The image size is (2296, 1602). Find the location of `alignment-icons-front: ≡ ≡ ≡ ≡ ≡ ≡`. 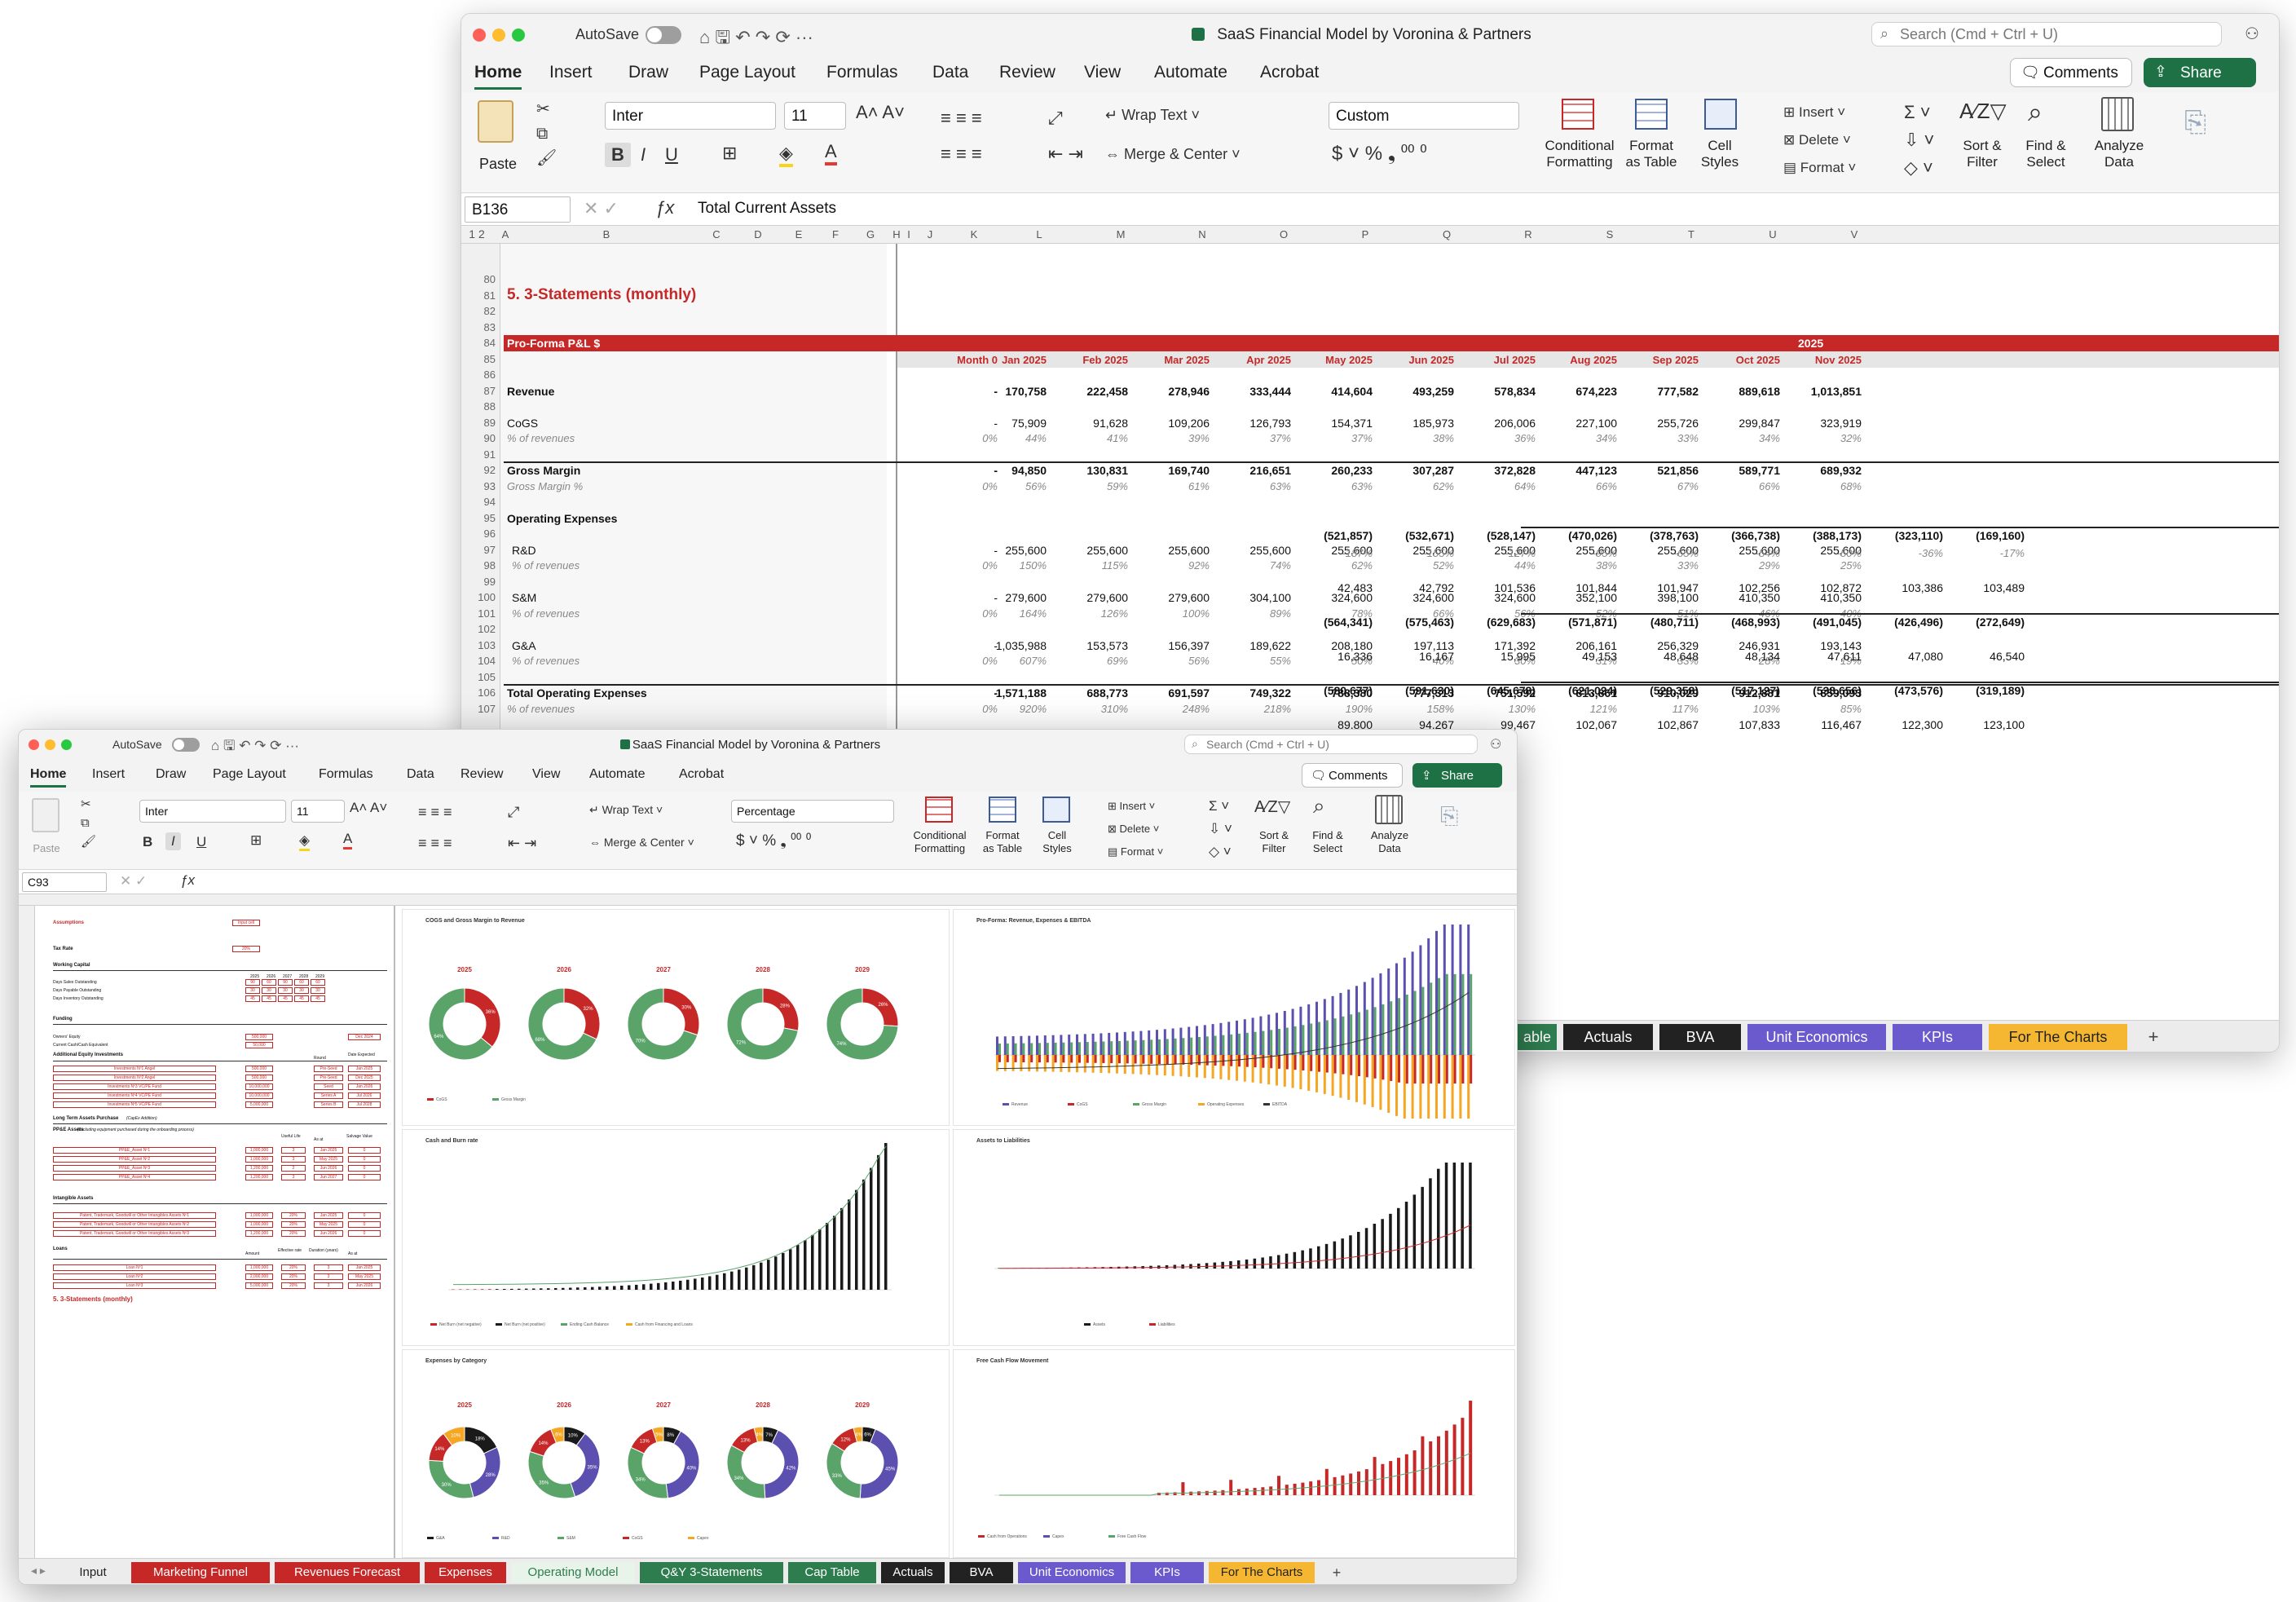

alignment-icons-front: ≡ ≡ ≡ ≡ ≡ ≡ is located at coordinates (435, 827).